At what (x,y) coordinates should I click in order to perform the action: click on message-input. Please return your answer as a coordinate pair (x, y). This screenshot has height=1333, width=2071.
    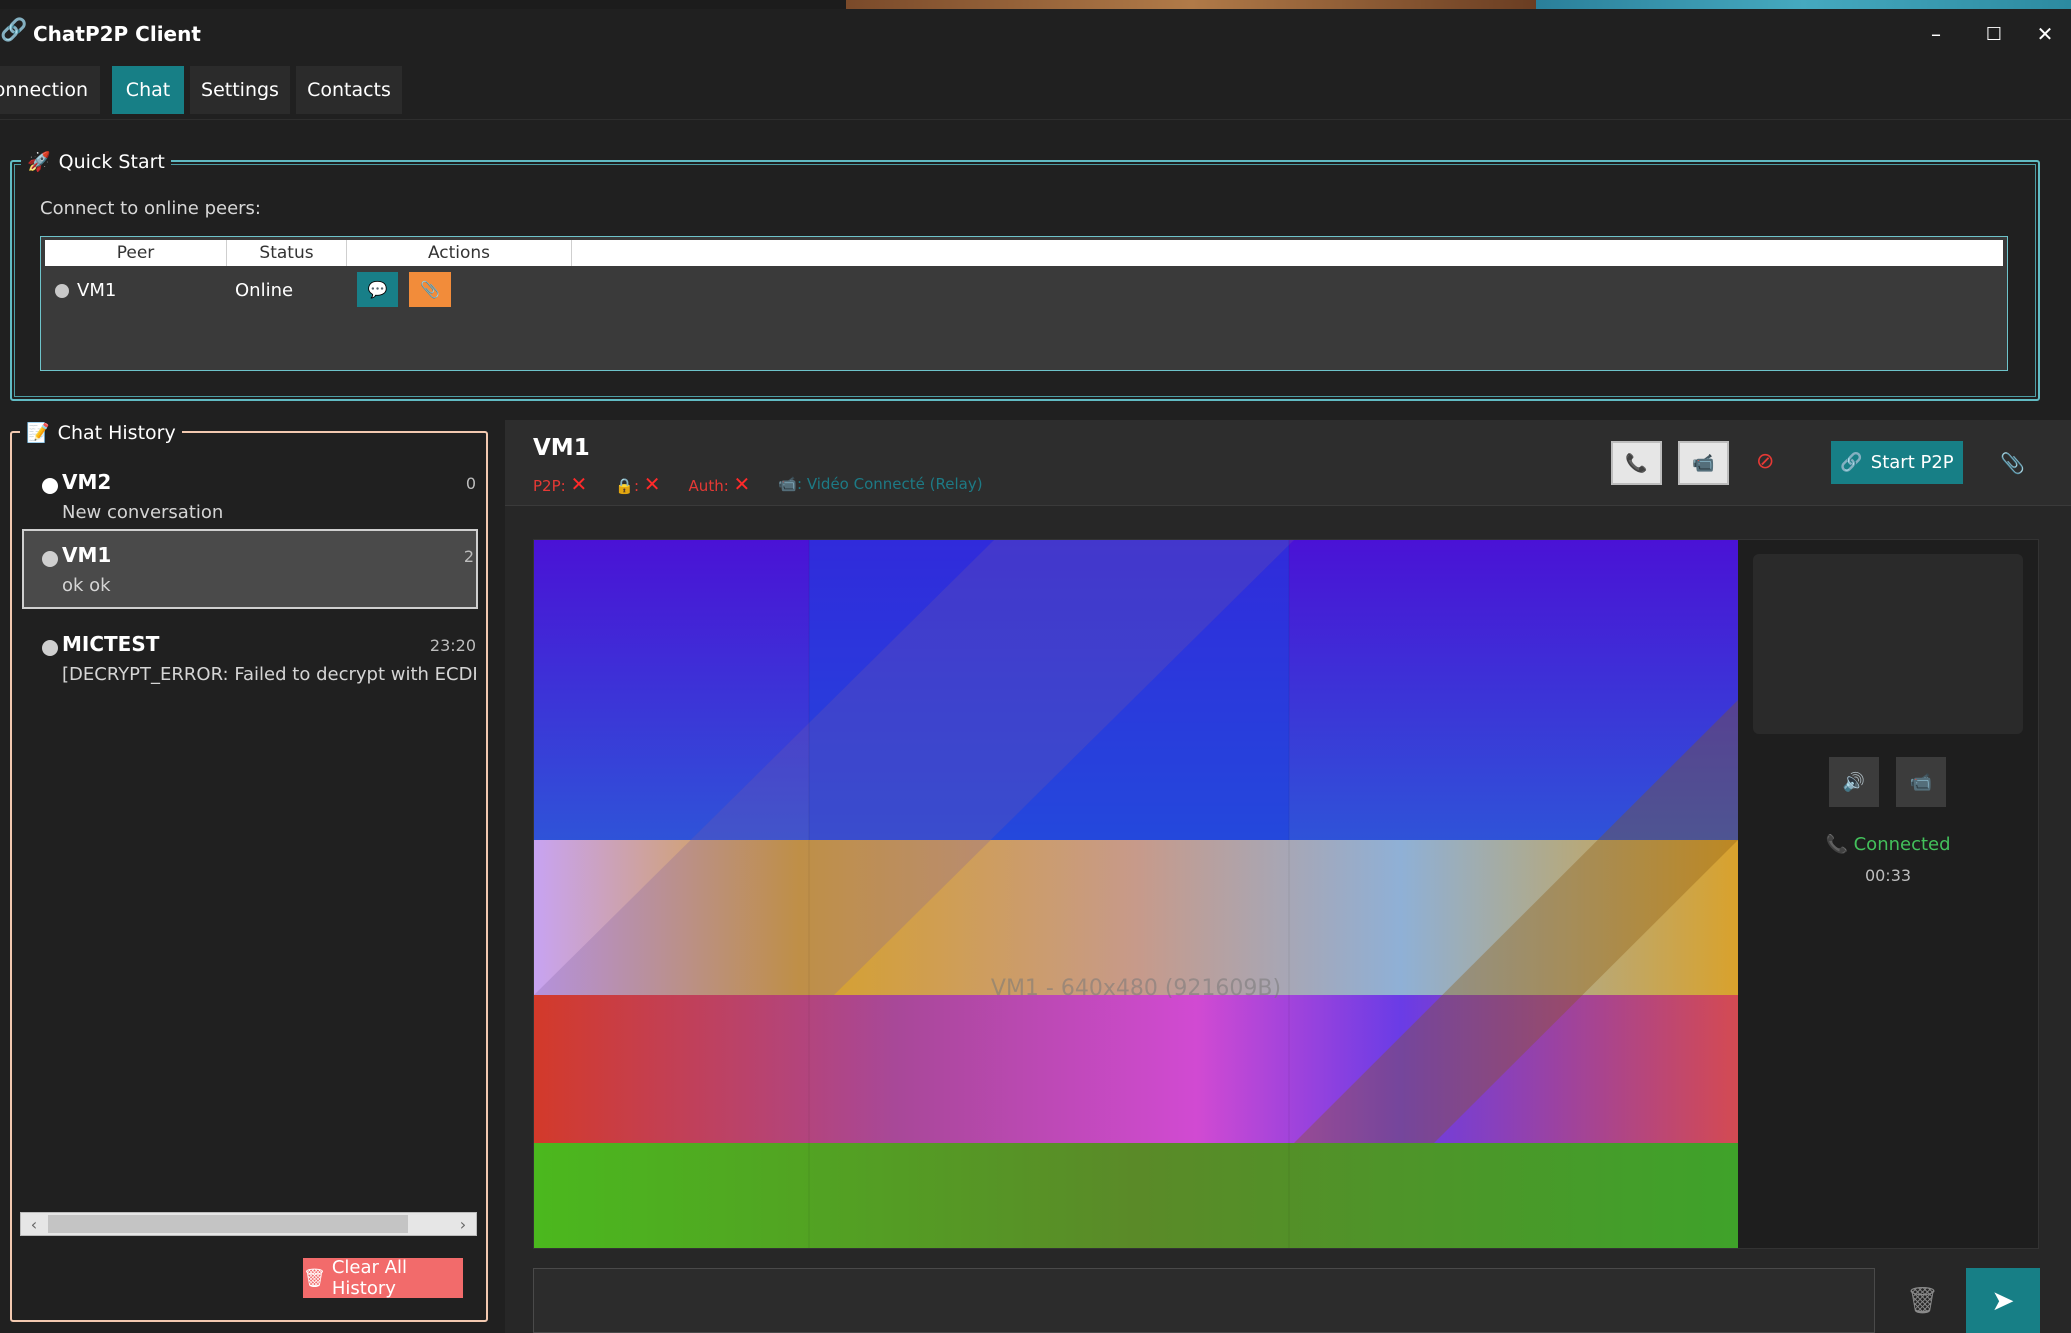
    Looking at the image, I should click on (1204, 1300).